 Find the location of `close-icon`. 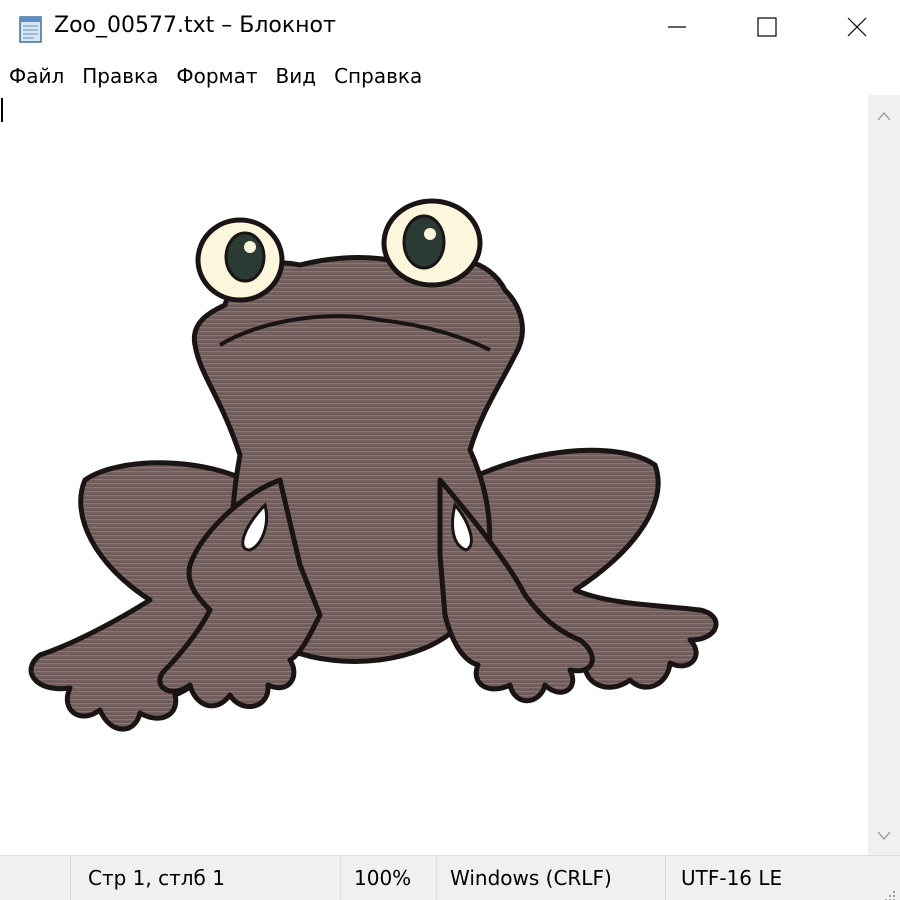

close-icon is located at coordinates (857, 29).